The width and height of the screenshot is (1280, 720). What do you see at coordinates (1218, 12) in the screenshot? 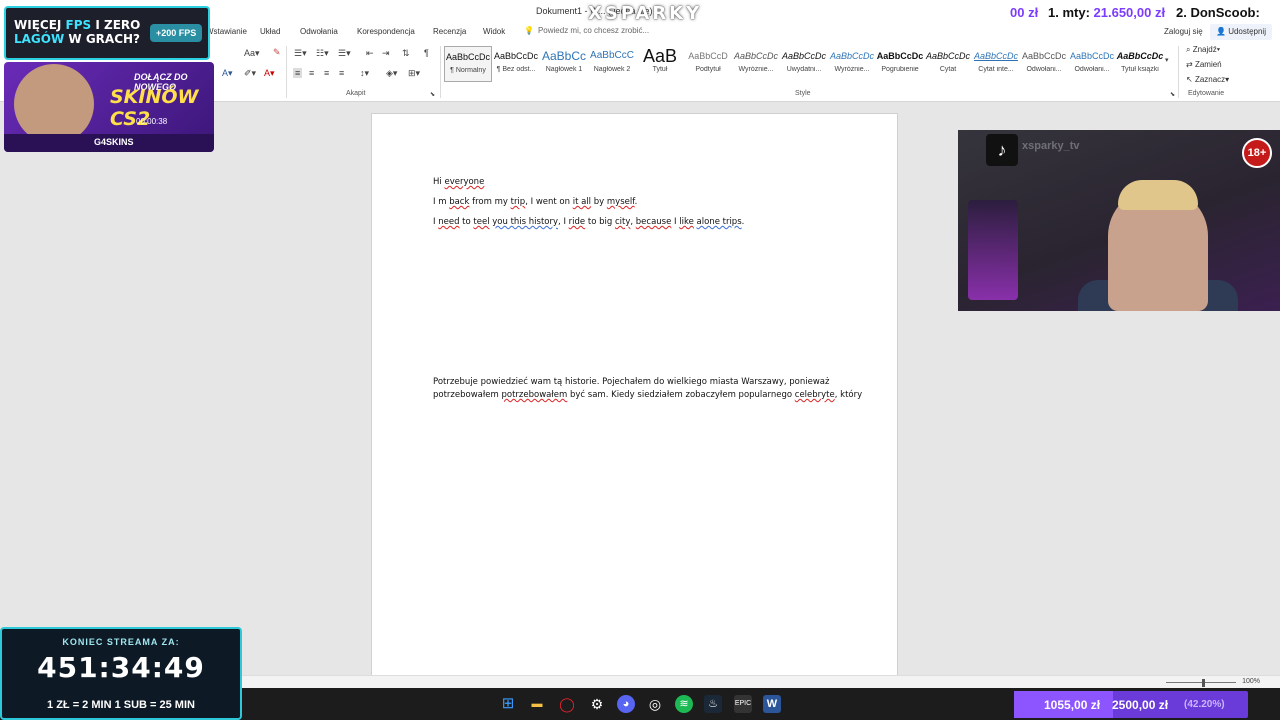
I see `ticker-item: 2. DonScoob:` at bounding box center [1218, 12].